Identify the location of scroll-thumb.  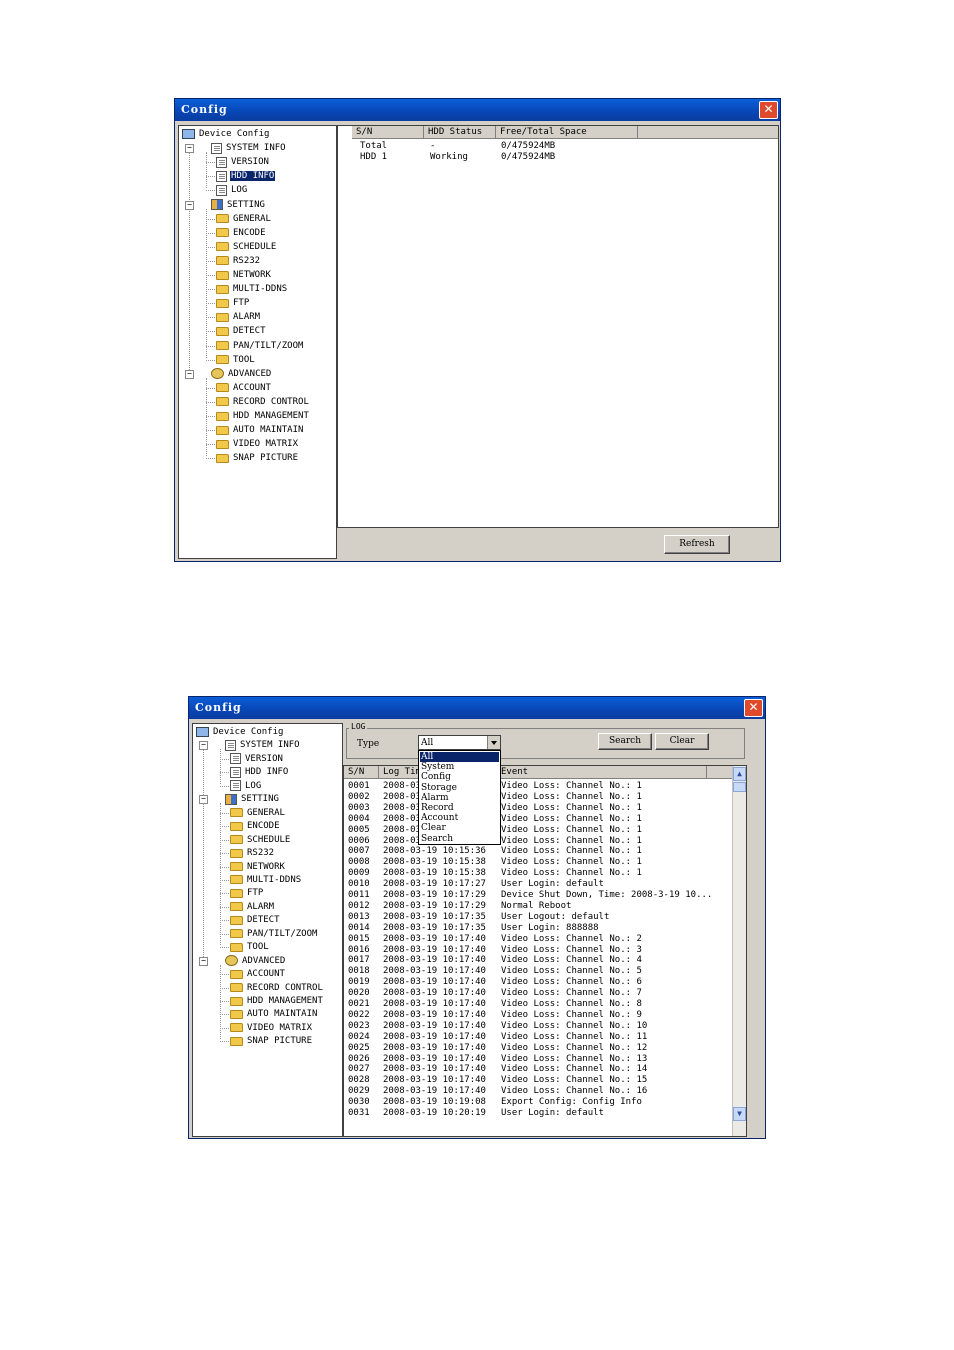
(739, 787).